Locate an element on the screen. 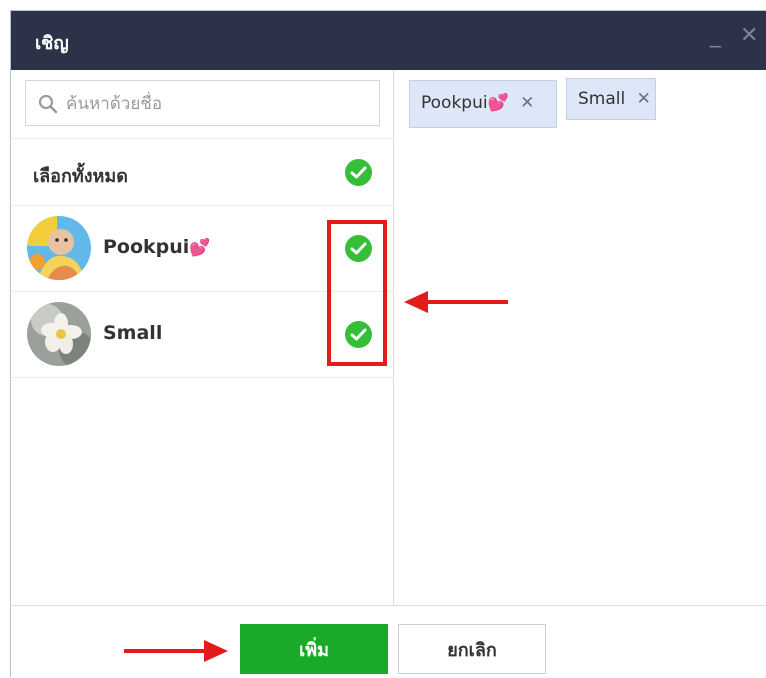  close-button: ✕ is located at coordinates (749, 36).